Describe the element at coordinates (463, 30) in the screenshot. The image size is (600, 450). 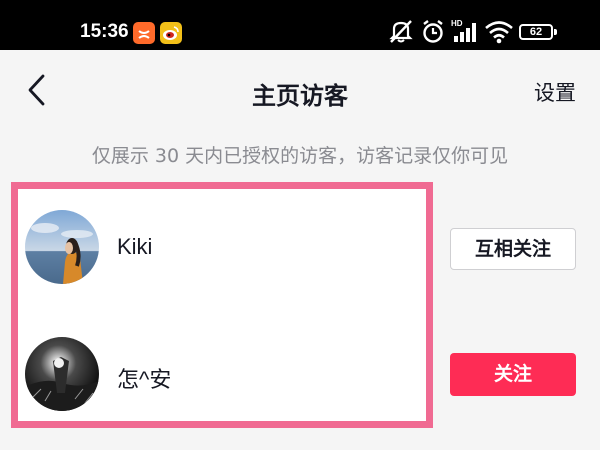
I see `hd-signal-icon: HD` at that location.